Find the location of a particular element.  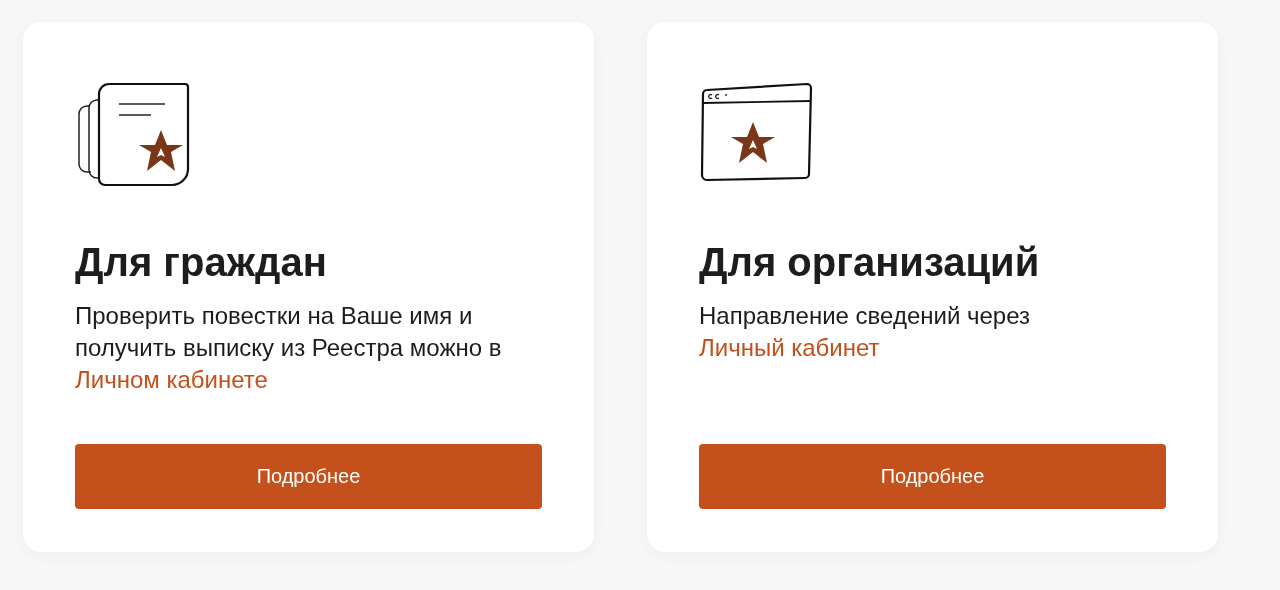

card-title: Для граждан is located at coordinates (201, 262).